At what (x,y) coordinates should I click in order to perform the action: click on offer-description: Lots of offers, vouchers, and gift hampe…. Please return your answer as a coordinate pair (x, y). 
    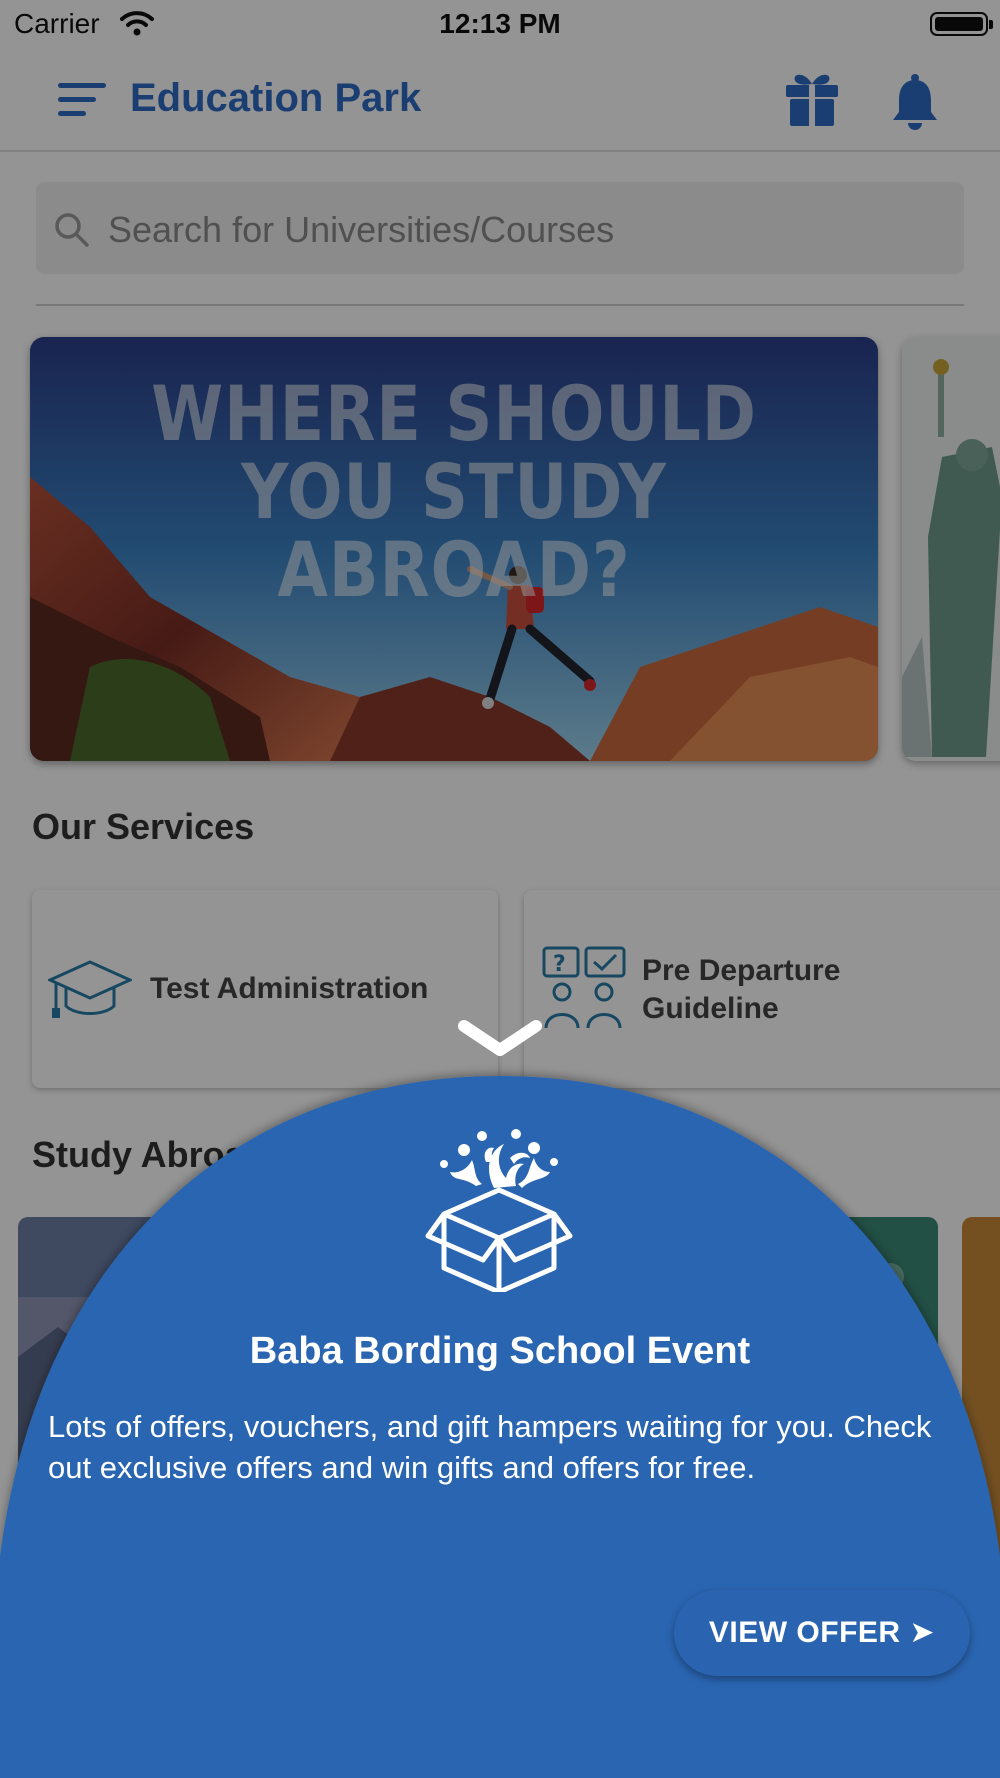
    Looking at the image, I should click on (490, 1447).